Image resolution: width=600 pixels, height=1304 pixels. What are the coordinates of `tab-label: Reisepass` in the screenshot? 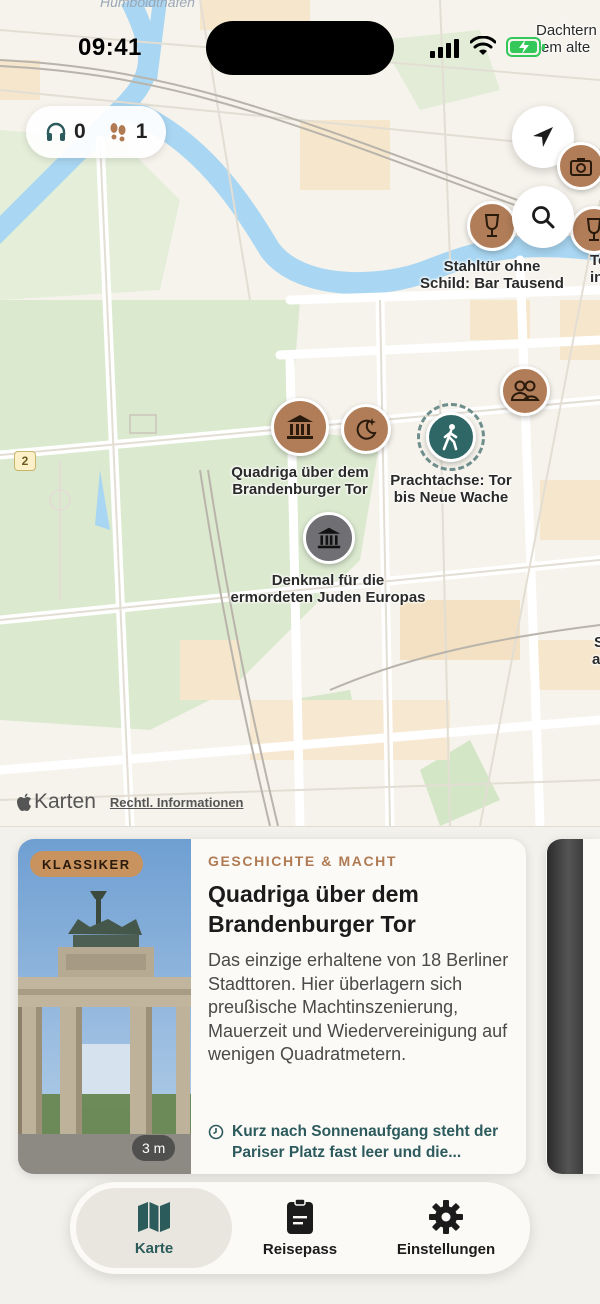 It's located at (300, 1249).